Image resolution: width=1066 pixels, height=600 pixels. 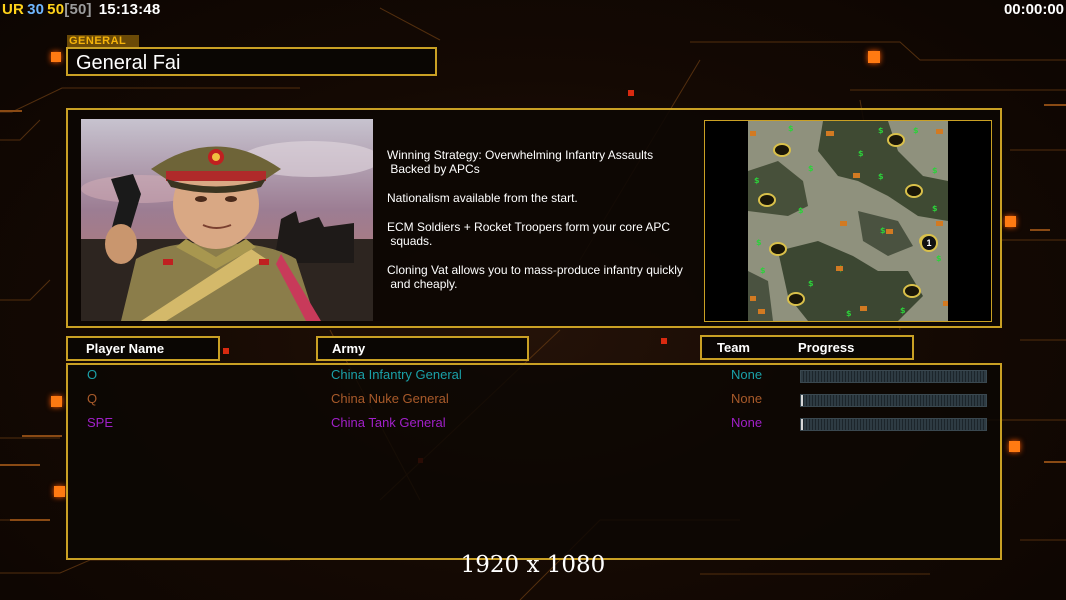 I want to click on general-portrait-image, so click(x=227, y=220).